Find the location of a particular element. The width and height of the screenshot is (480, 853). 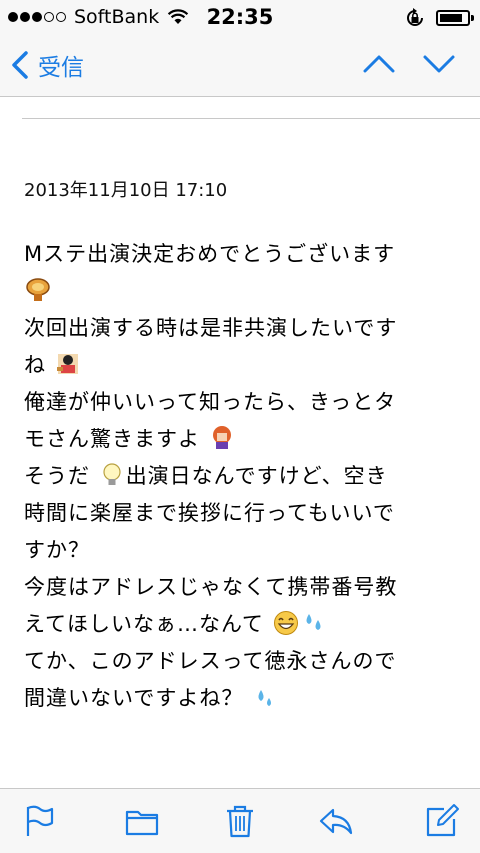

message-line: 時間に楽屋まで挨拶に行ってもいいで is located at coordinates (209, 513).